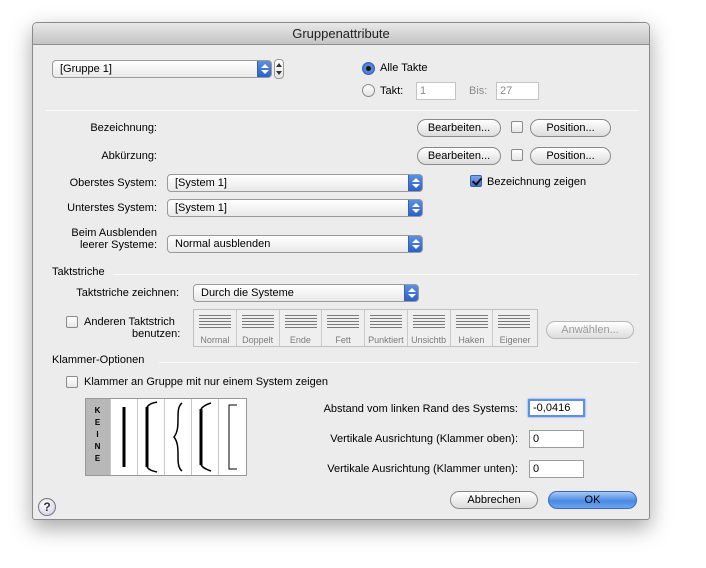 Image resolution: width=706 pixels, height=568 pixels. What do you see at coordinates (494, 500) in the screenshot?
I see `cancel-button: Abbrechen` at bounding box center [494, 500].